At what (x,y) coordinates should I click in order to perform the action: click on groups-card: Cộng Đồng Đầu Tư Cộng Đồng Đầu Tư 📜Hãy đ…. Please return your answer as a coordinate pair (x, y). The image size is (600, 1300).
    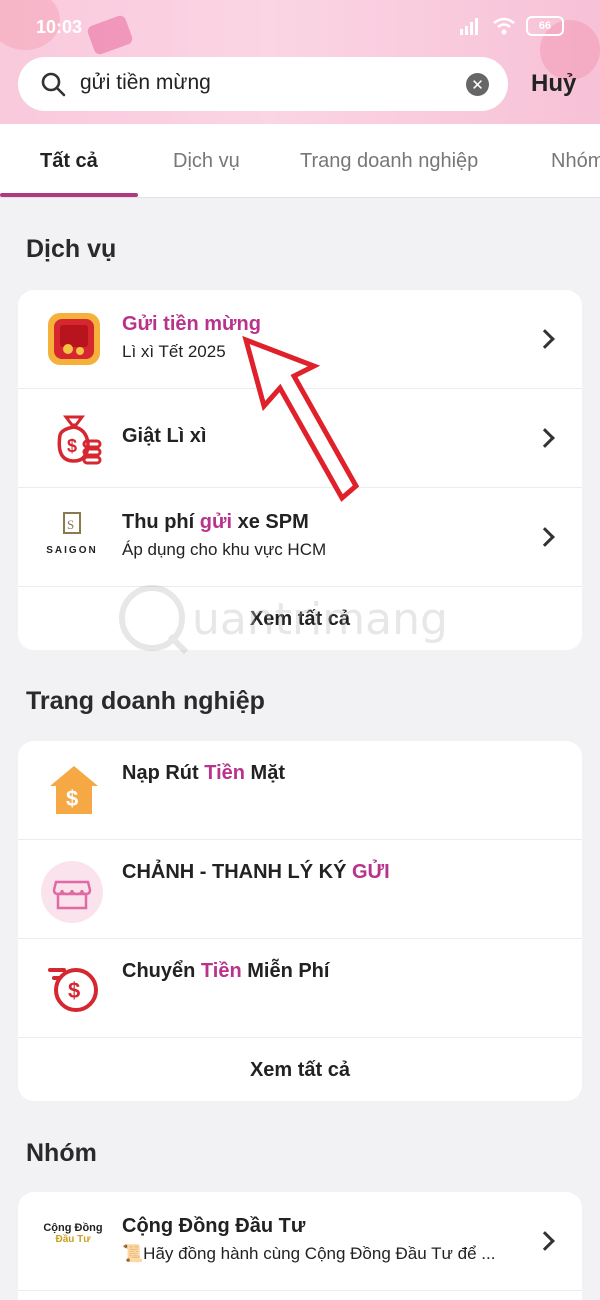
    Looking at the image, I should click on (300, 1246).